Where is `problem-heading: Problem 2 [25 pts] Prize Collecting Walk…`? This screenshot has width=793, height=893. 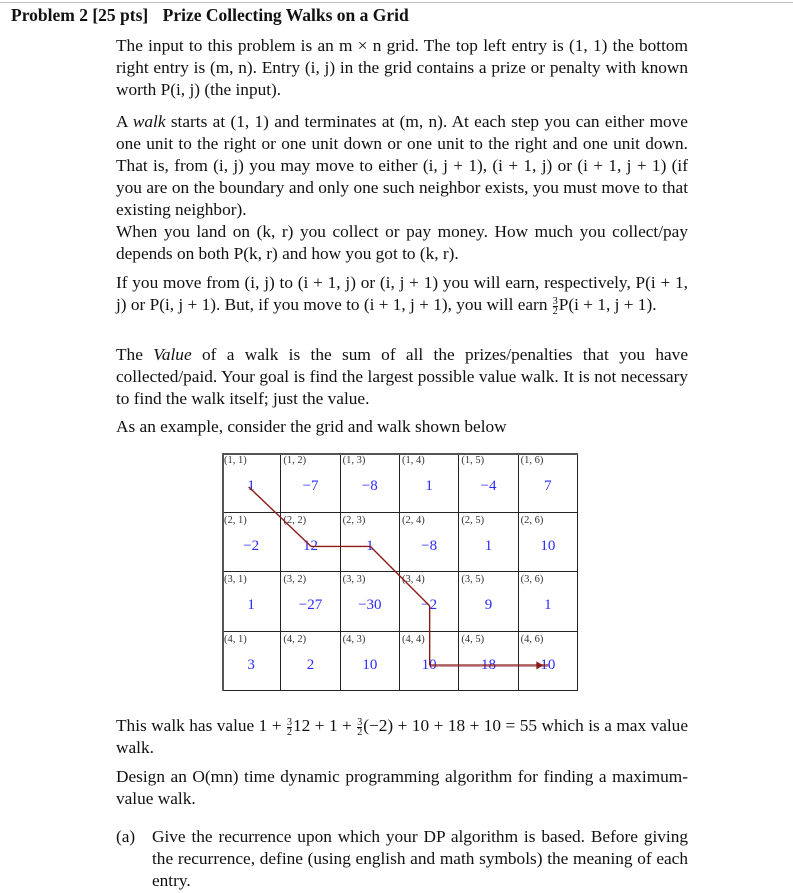
problem-heading: Problem 2 [25 pts] Prize Collecting Walk… is located at coordinates (210, 15).